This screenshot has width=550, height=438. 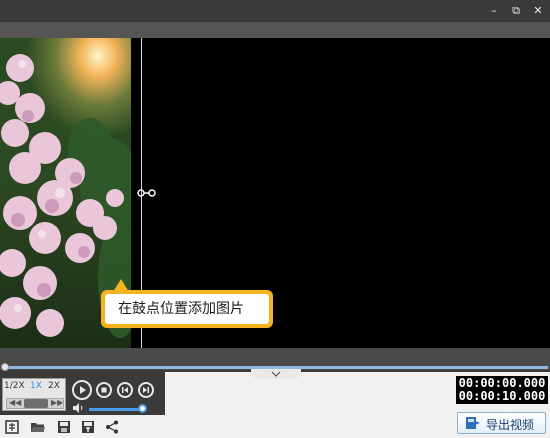 What do you see at coordinates (34, 394) in the screenshot?
I see `speed-selector: 1/2X 1X 2X ◀◀ ▶▶` at bounding box center [34, 394].